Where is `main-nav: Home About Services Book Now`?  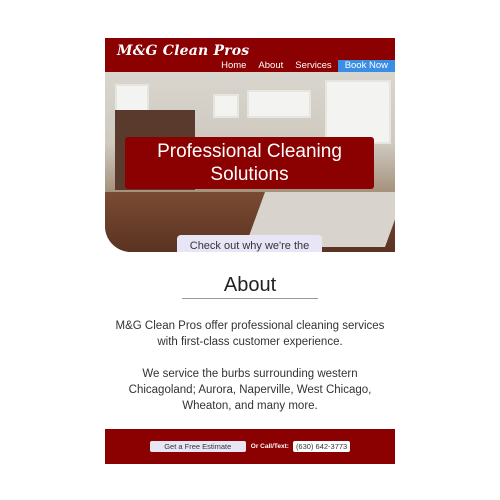 main-nav: Home About Services Book Now is located at coordinates (305, 66).